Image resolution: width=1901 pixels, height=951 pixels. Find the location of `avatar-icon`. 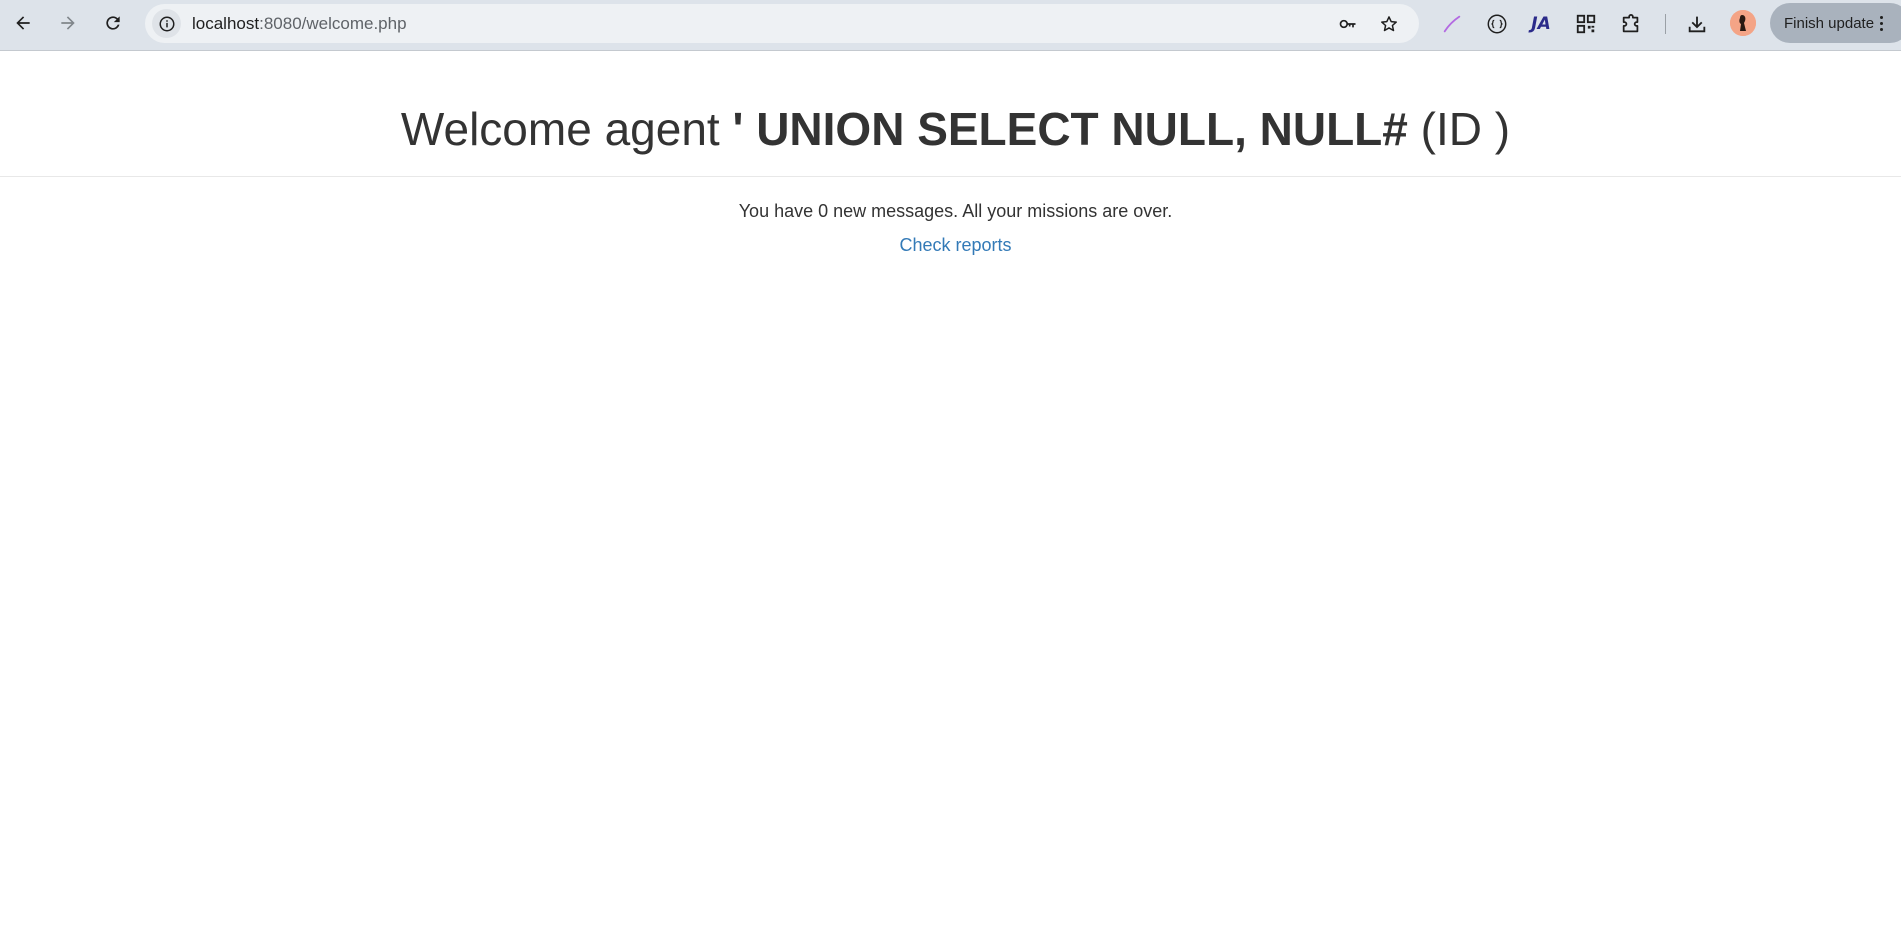

avatar-icon is located at coordinates (1743, 23).